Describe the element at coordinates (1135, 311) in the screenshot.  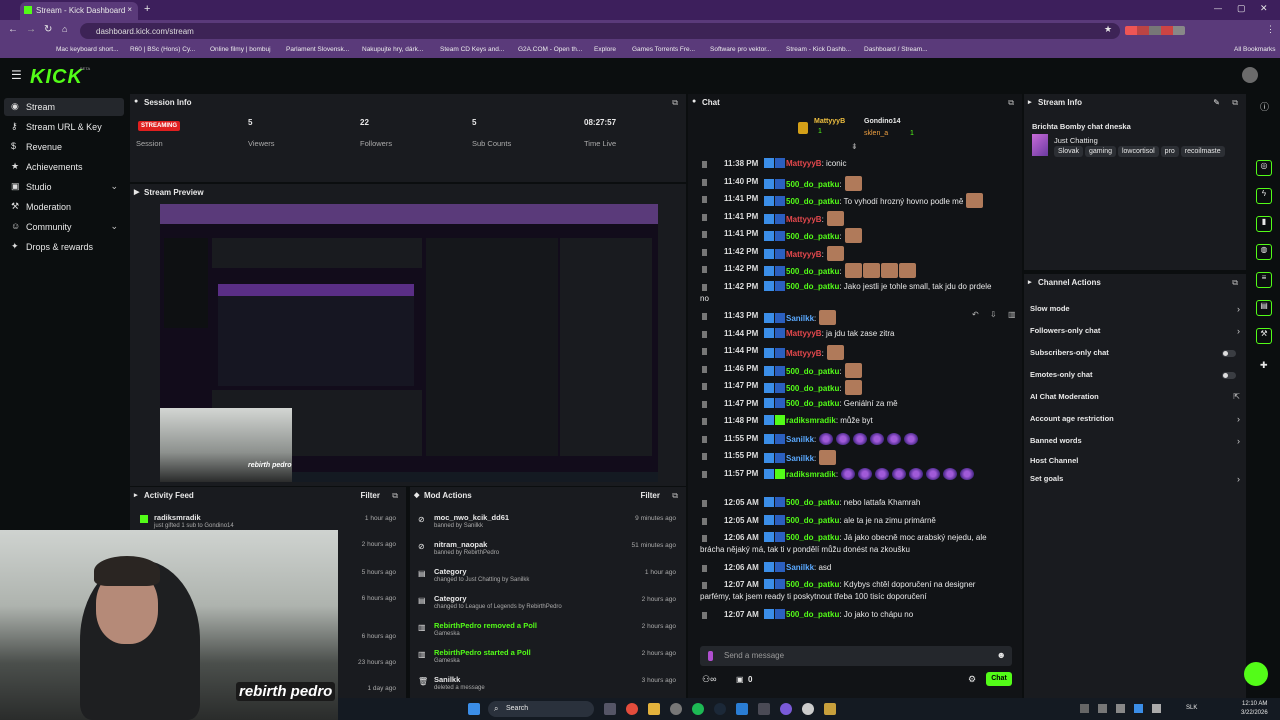
I see `channel-action-slow-mode: Slow mode ›` at that location.